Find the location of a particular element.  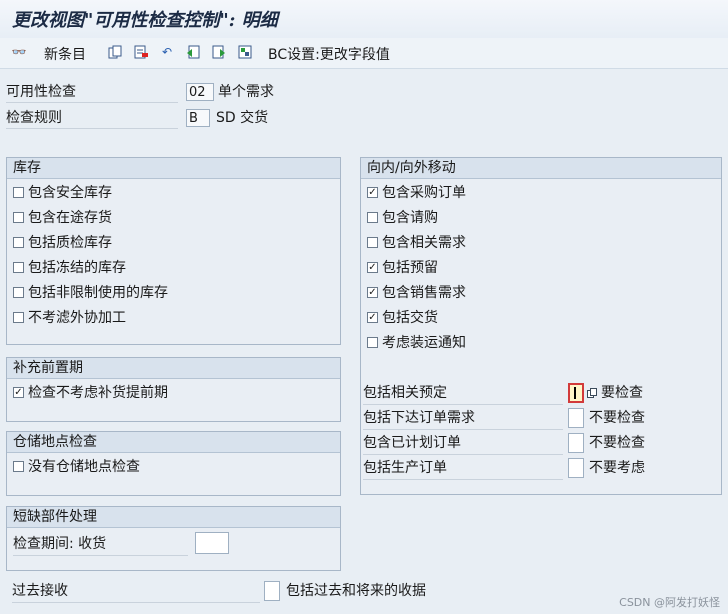

stock-group-title: 库存 is located at coordinates (173, 168).